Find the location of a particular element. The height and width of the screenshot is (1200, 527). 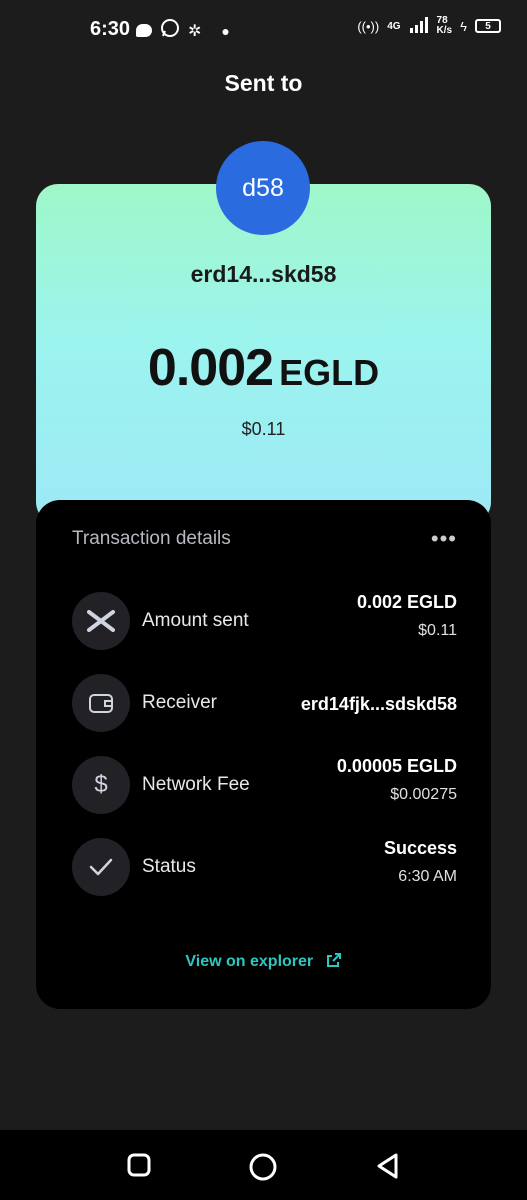

dollar-icon: $ is located at coordinates (101, 785).